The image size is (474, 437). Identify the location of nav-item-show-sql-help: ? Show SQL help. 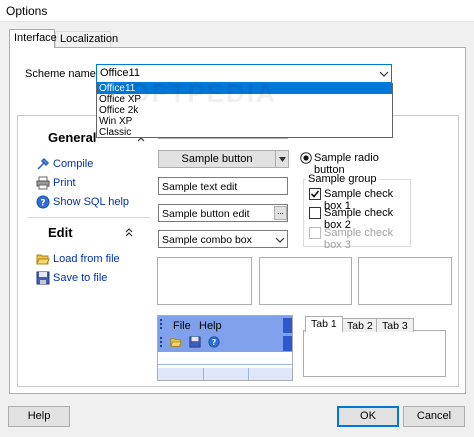
(93, 203).